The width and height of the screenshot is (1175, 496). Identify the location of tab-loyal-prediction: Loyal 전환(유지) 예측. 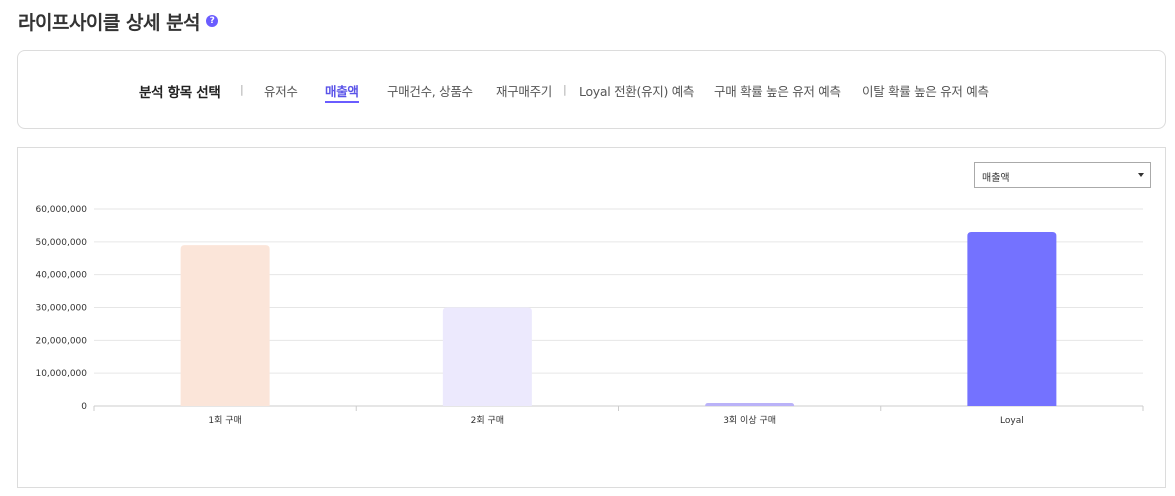
(636, 90).